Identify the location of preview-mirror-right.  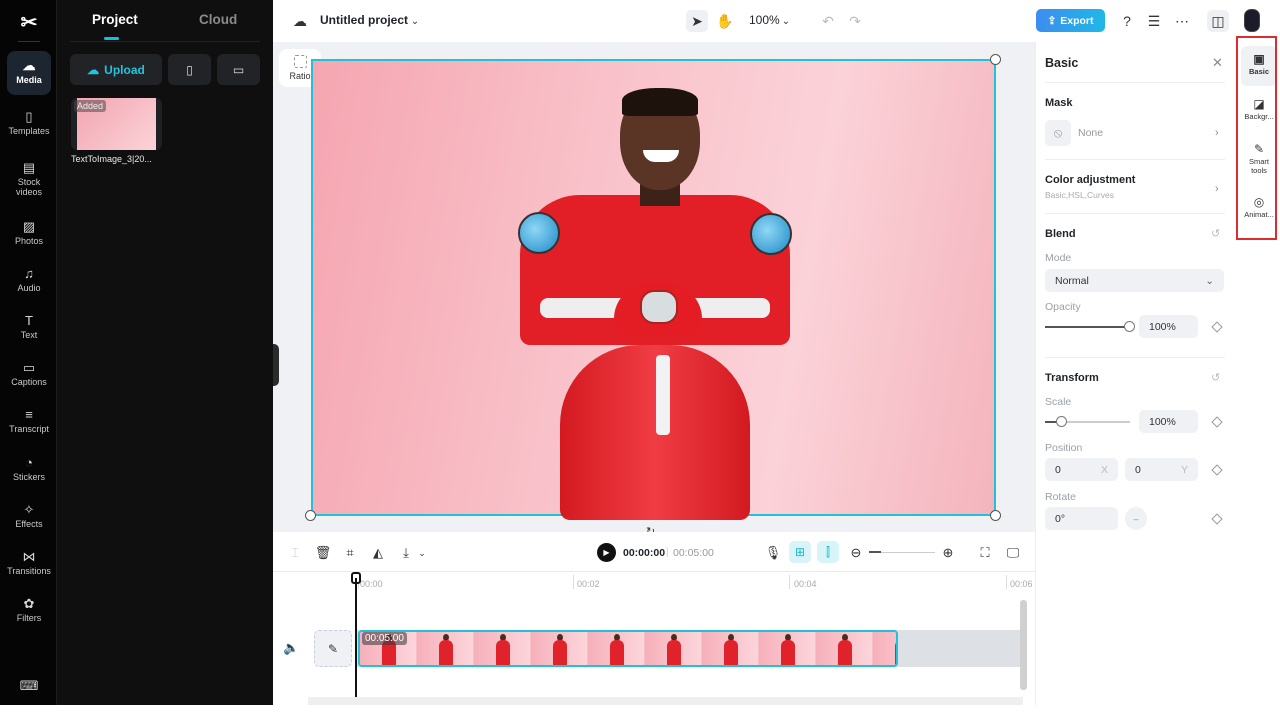
(771, 234).